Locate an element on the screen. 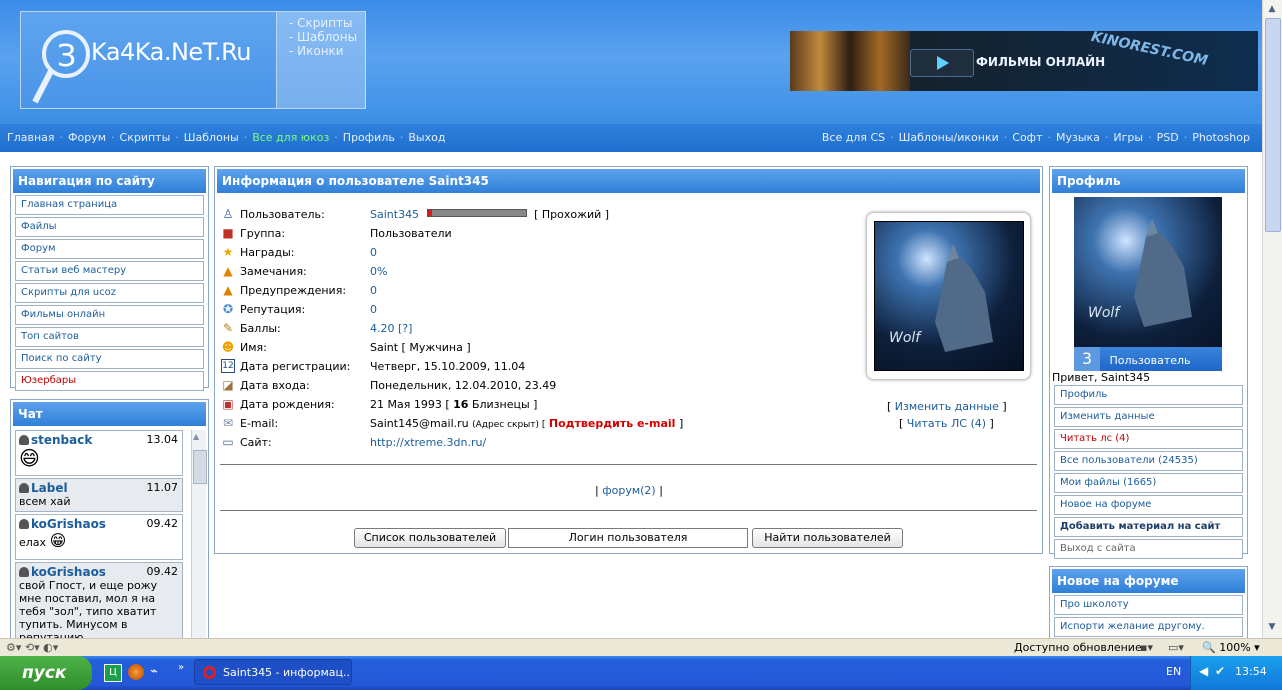 This screenshot has width=1282, height=690. top-menu-right-item: Photoshop is located at coordinates (1221, 137).